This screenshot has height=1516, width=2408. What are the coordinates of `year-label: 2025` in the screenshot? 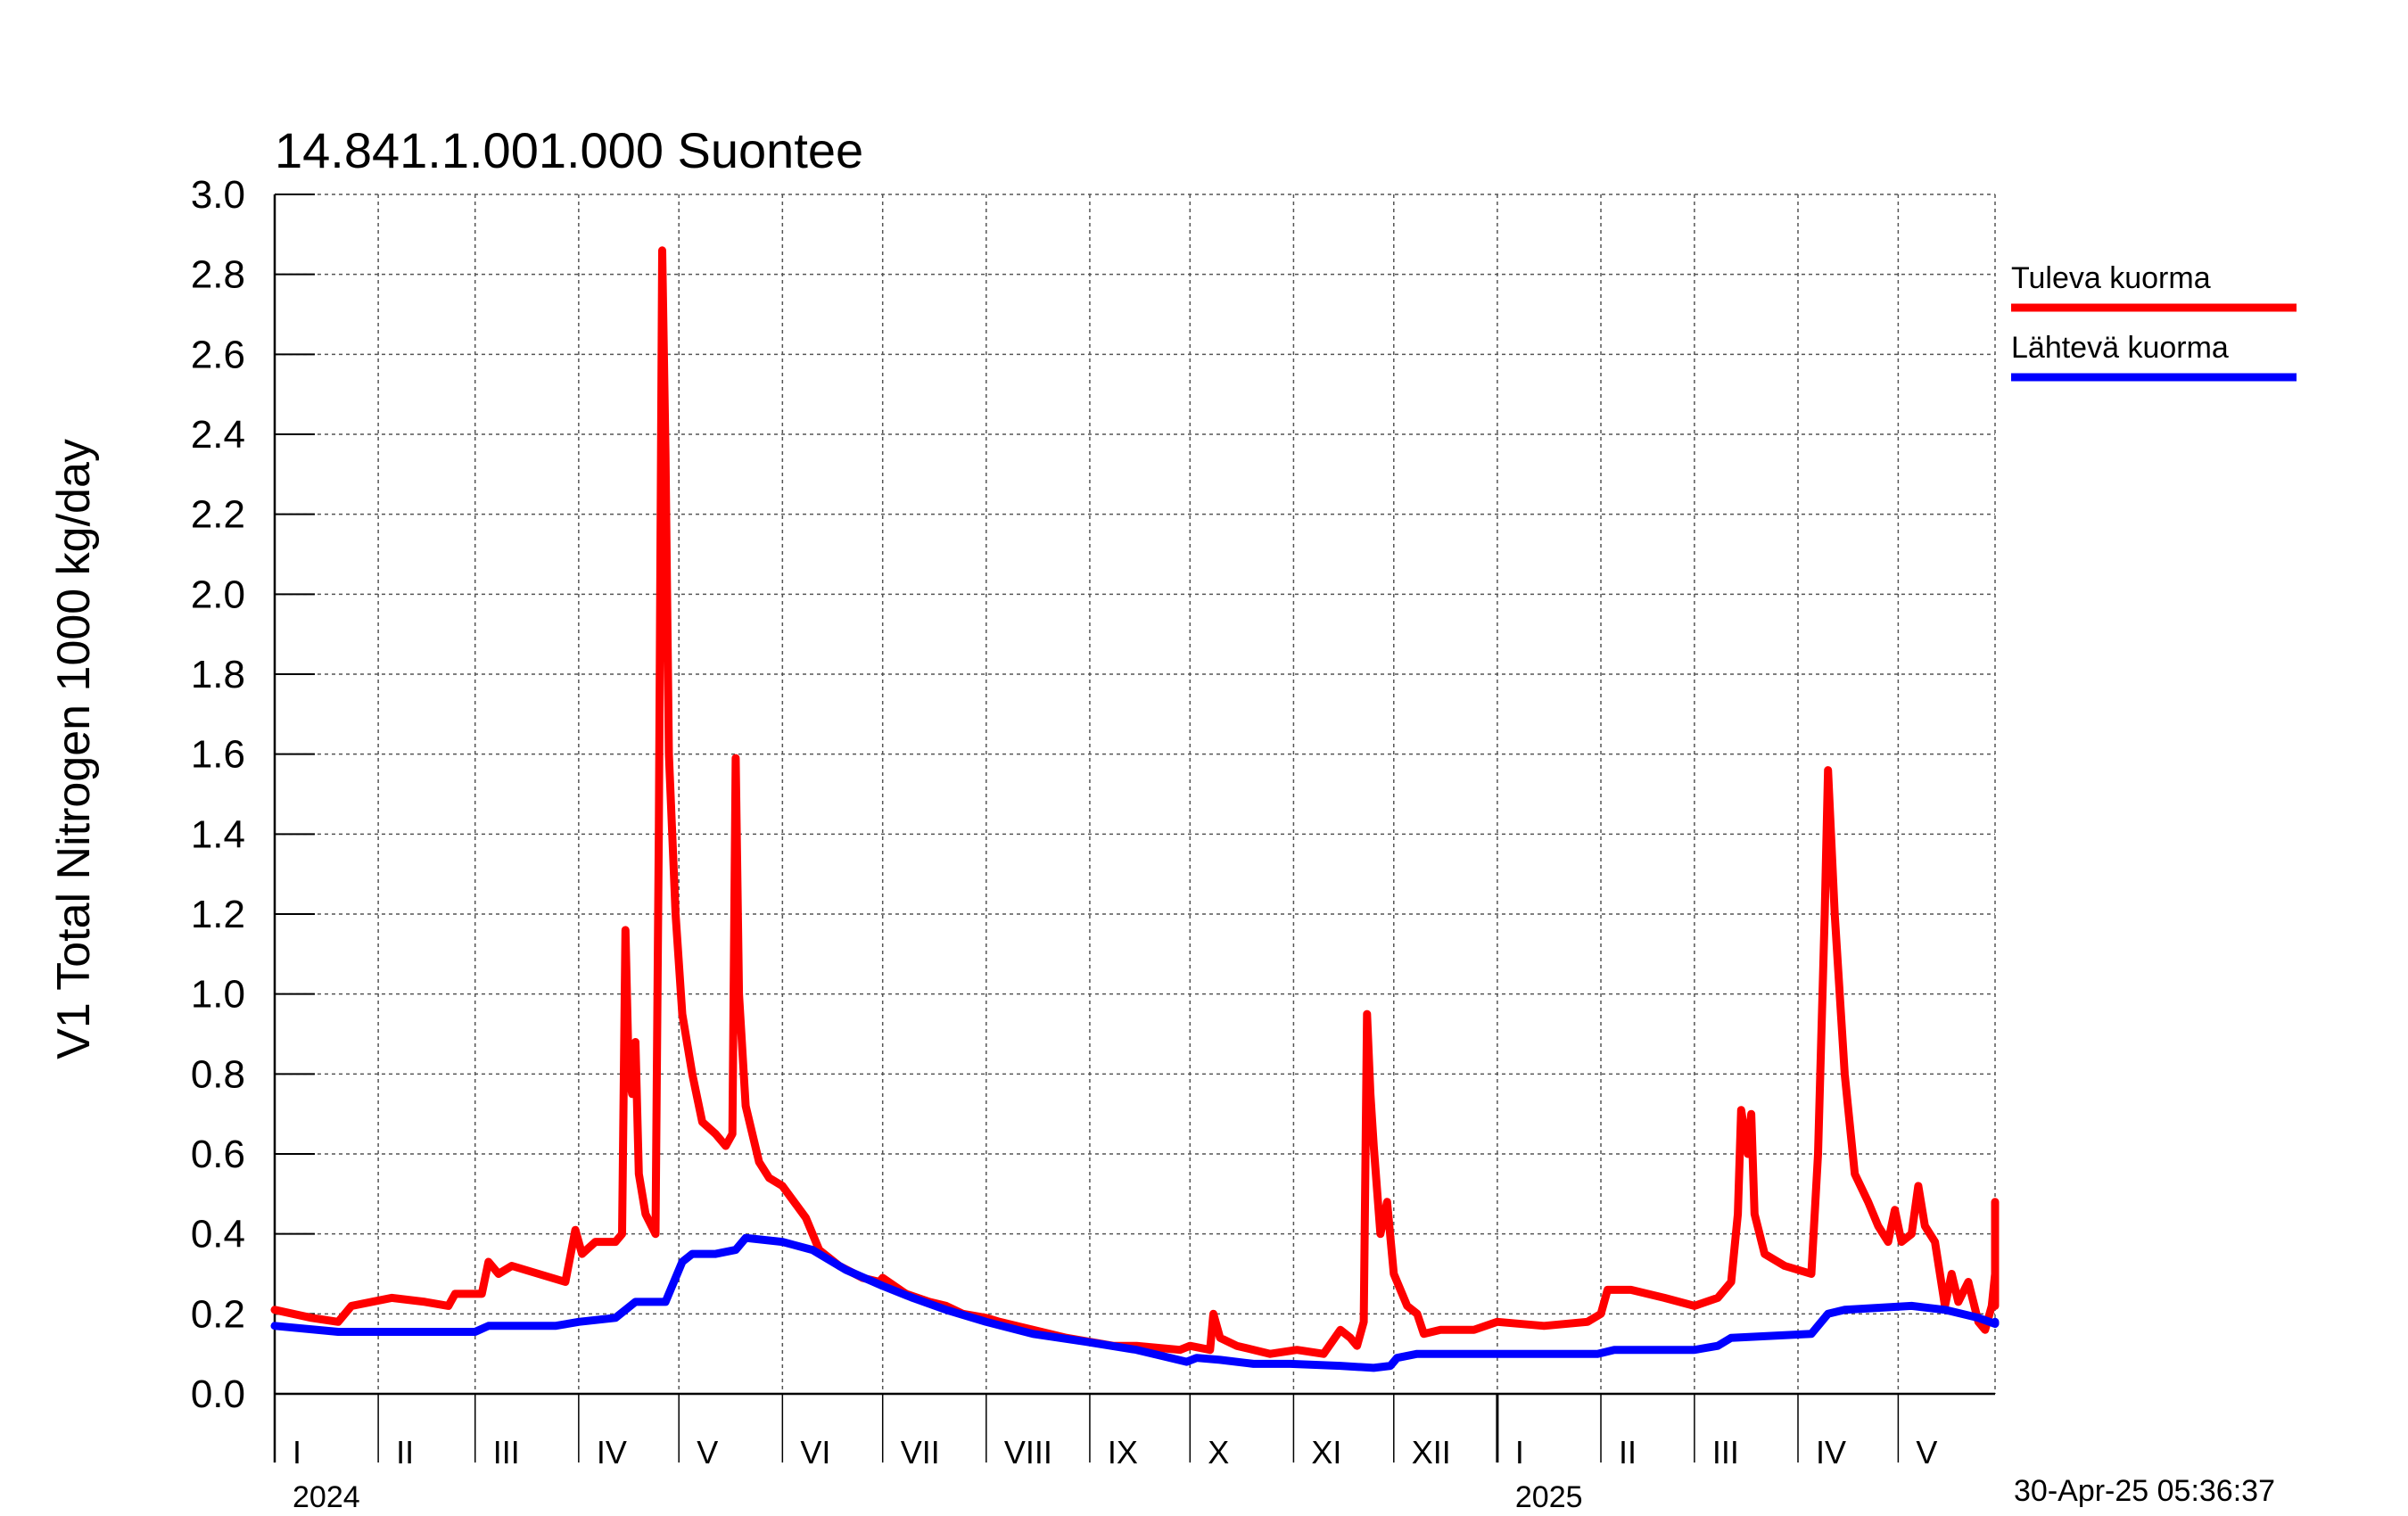 It's located at (1549, 1497).